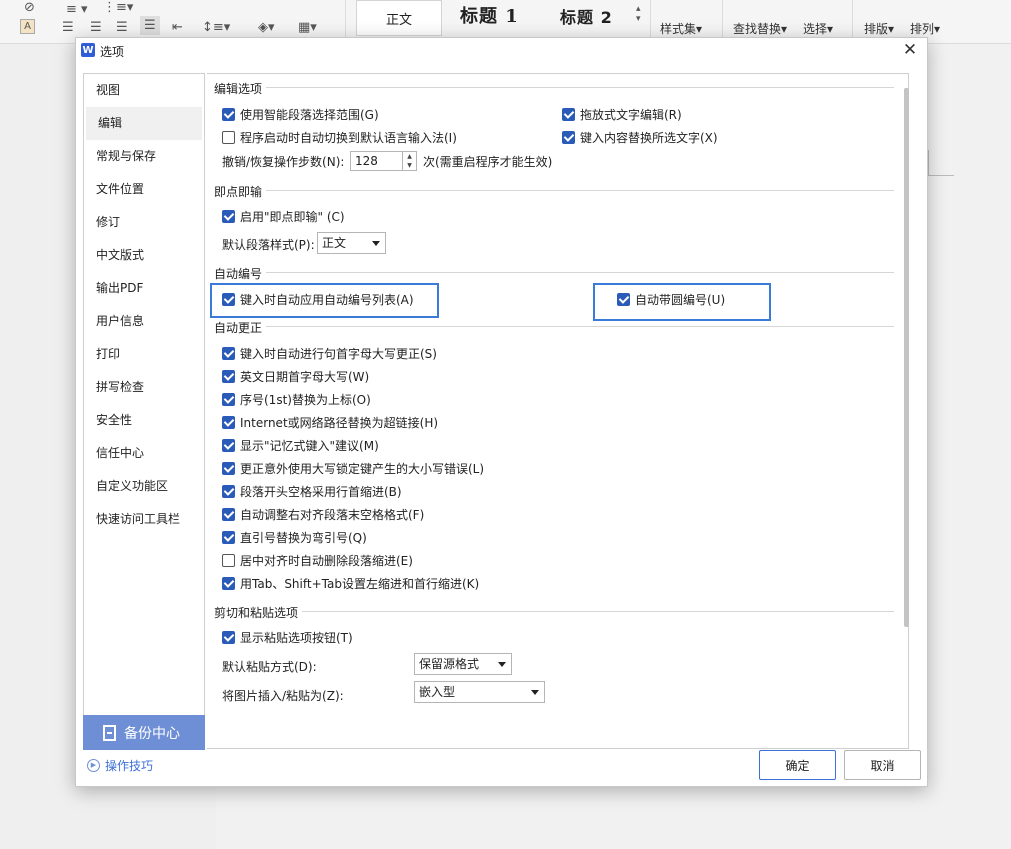 Image resolution: width=1011 pixels, height=849 pixels. What do you see at coordinates (882, 765) in the screenshot?
I see `cancel-button: 取消` at bounding box center [882, 765].